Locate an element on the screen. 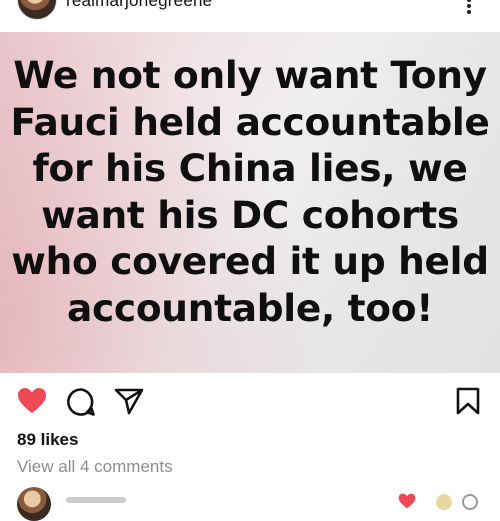  action-bar is located at coordinates (250, 400).